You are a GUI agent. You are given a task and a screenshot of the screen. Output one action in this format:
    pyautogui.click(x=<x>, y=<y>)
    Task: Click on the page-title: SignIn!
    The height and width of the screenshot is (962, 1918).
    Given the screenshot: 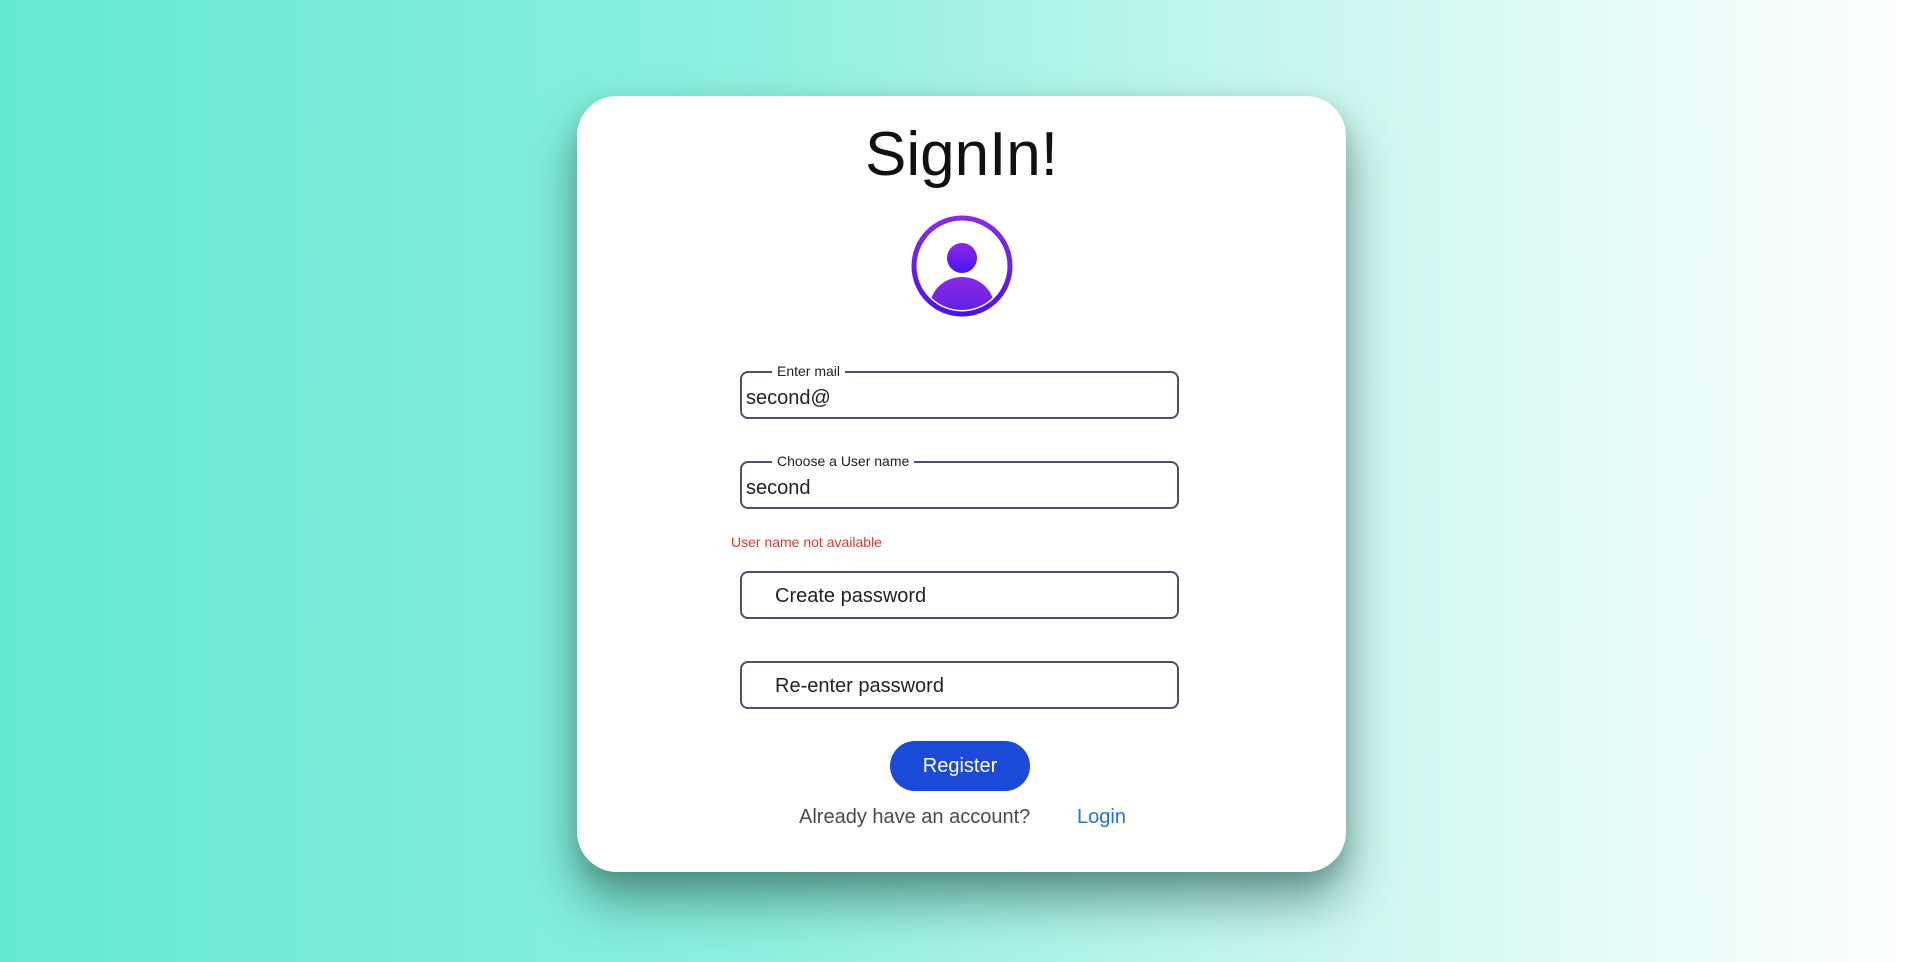 What is the action you would take?
    pyautogui.click(x=961, y=154)
    